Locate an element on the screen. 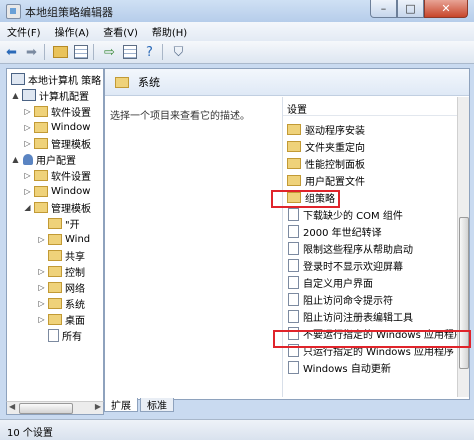 The width and height of the screenshot is (474, 440). list-item: 登录时不显示欢迎屏幕 is located at coordinates (345, 265).